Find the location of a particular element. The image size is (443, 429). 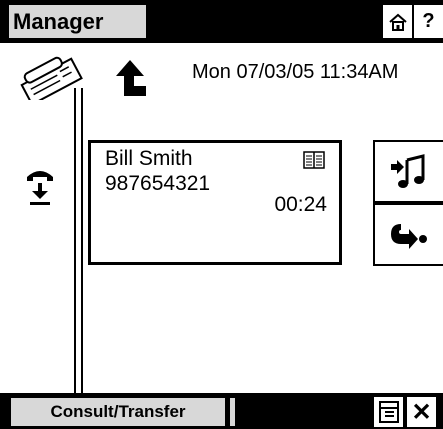

home-button is located at coordinates (397, 21).